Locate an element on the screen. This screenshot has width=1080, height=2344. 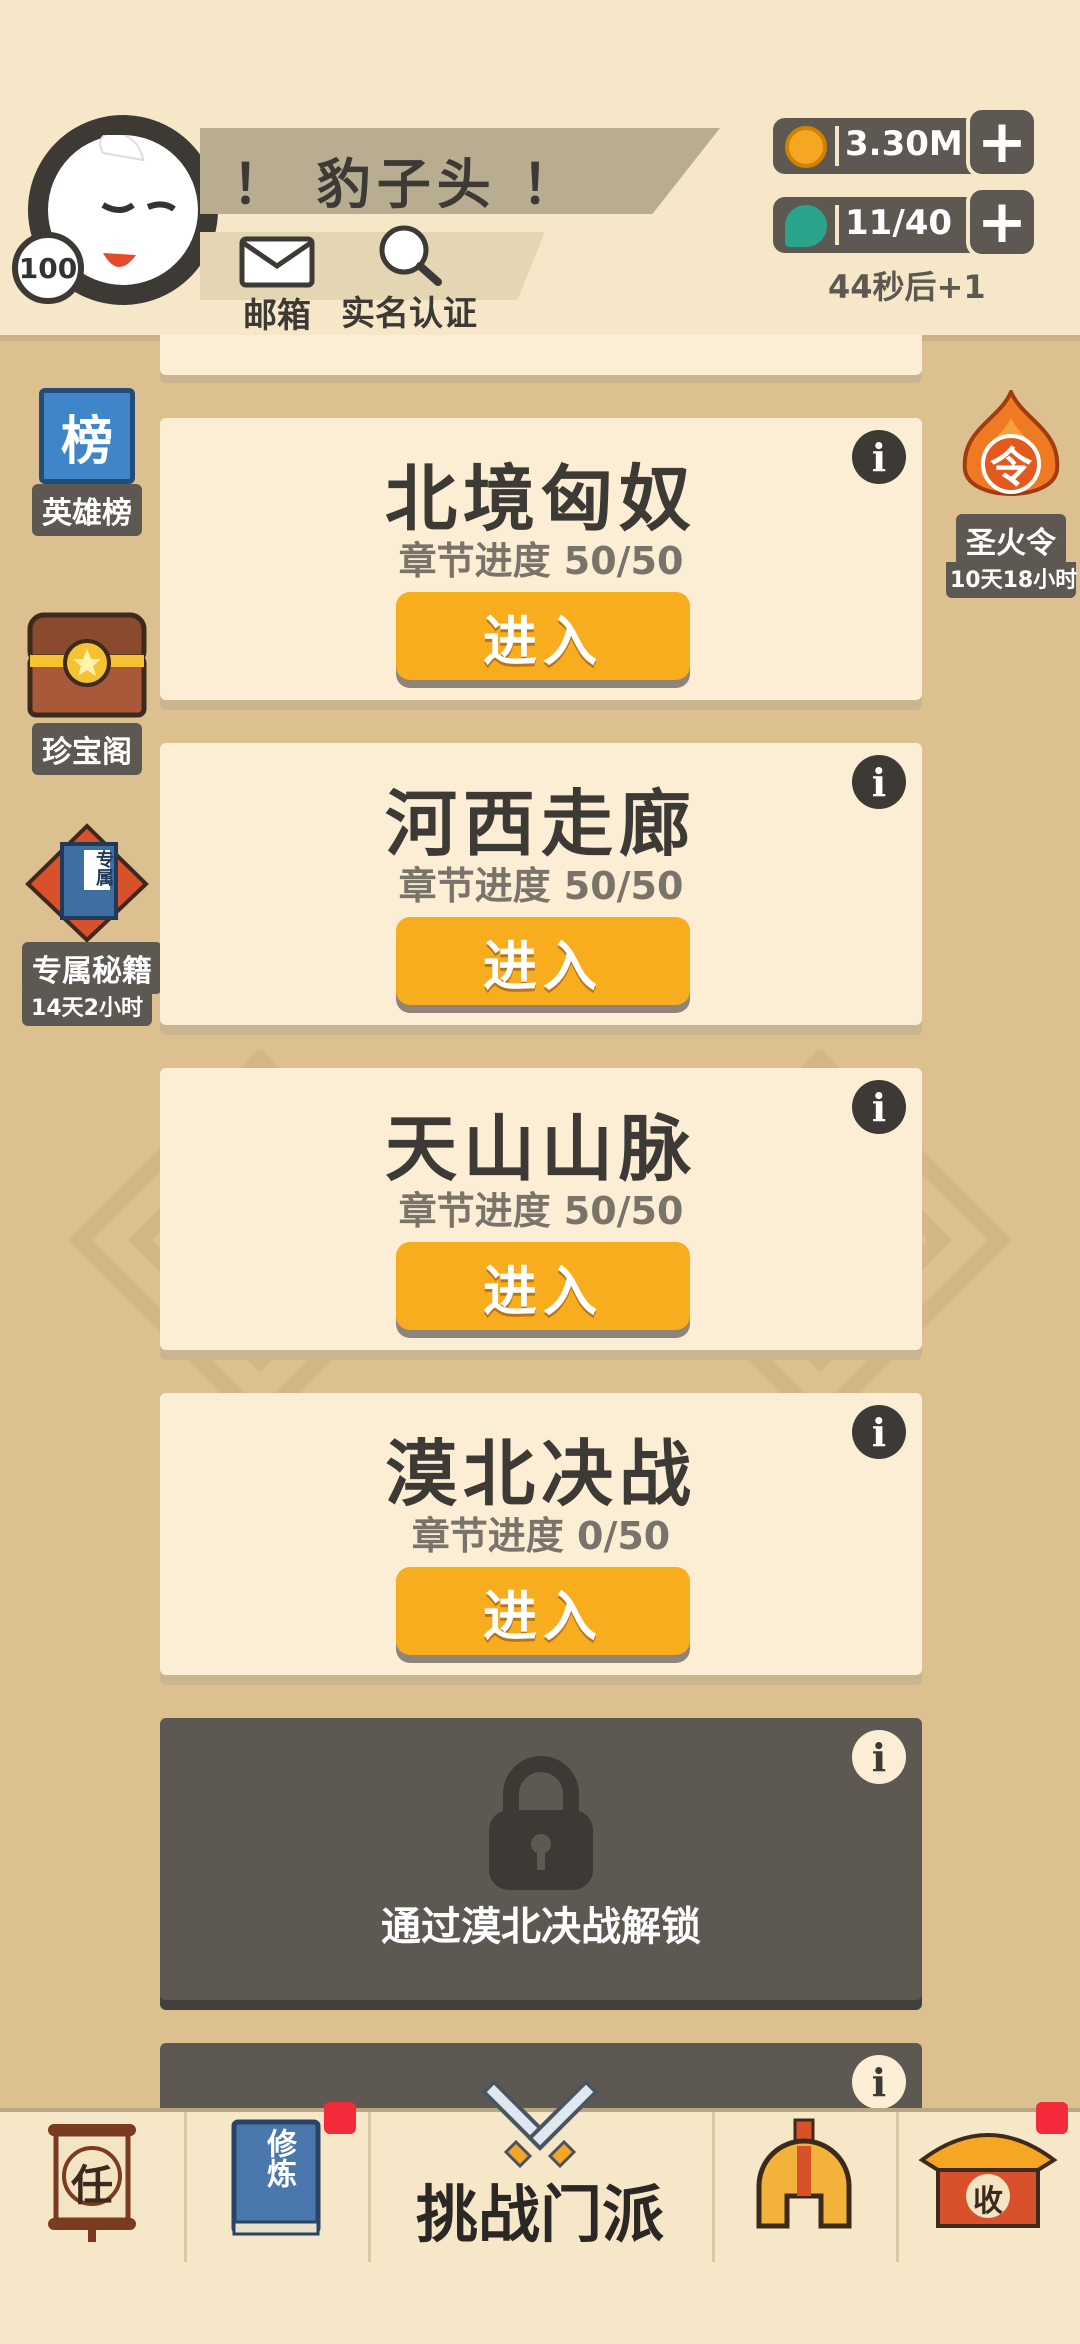
helmet-icon is located at coordinates (804, 2173).